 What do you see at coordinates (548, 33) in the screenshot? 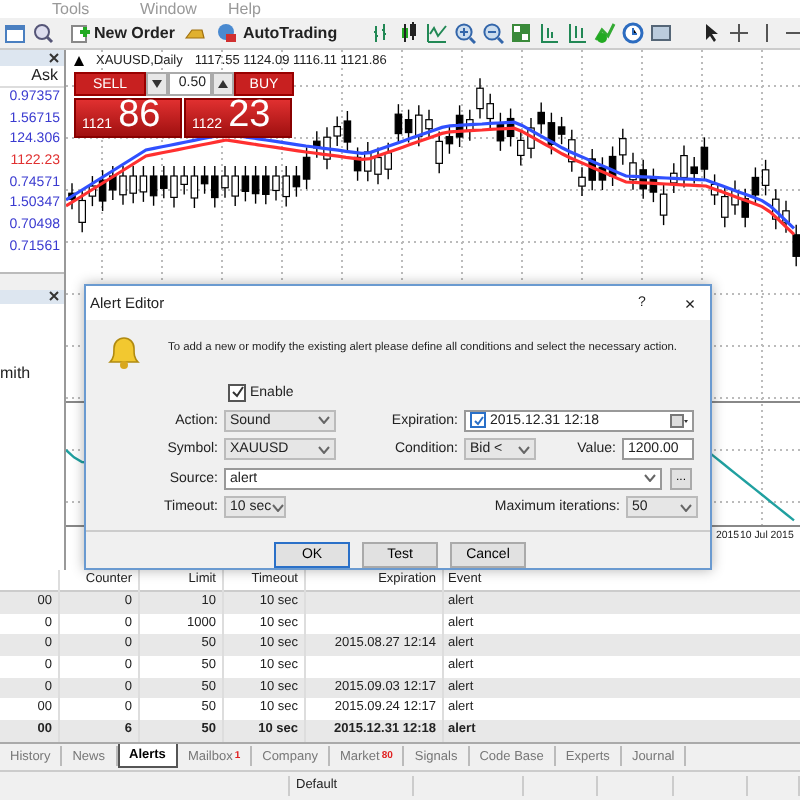
I see `scroll-chart-icon` at bounding box center [548, 33].